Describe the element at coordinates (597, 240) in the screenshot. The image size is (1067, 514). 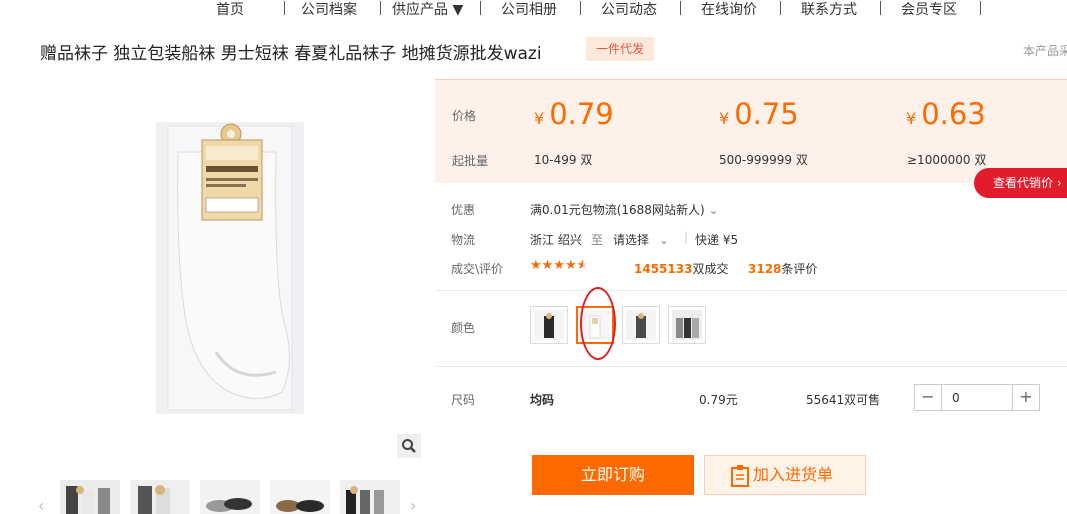
I see `to-text: 至` at that location.